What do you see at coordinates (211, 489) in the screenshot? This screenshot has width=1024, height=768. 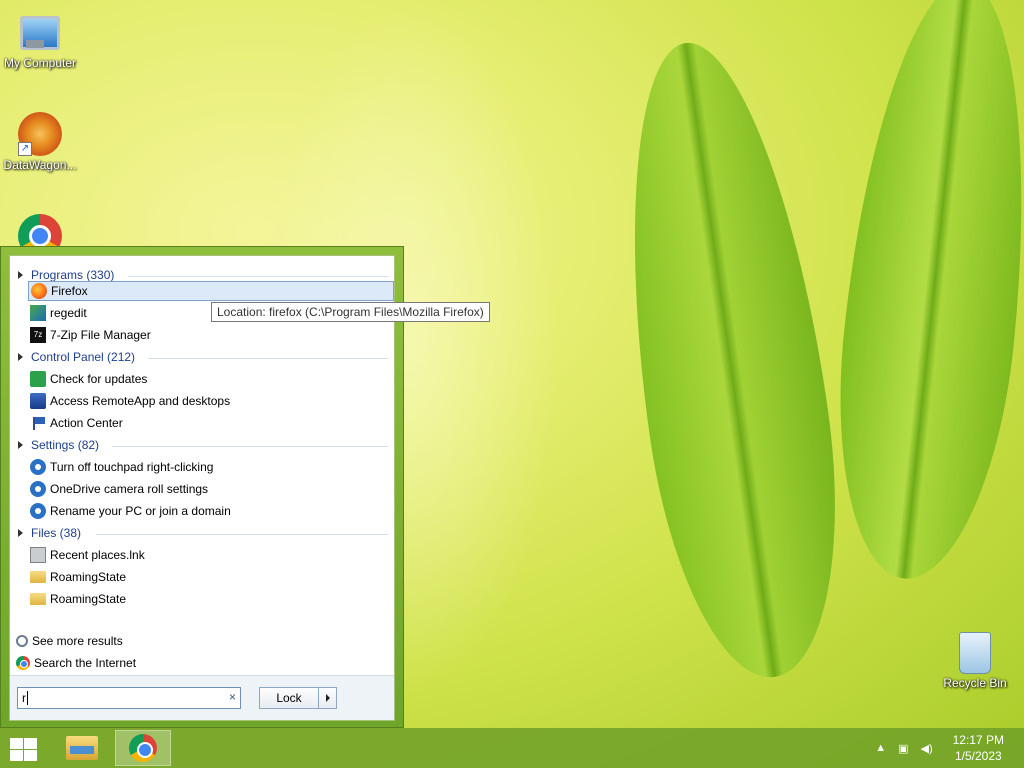 I see `result-onedrive: OneDrive camera roll settings` at bounding box center [211, 489].